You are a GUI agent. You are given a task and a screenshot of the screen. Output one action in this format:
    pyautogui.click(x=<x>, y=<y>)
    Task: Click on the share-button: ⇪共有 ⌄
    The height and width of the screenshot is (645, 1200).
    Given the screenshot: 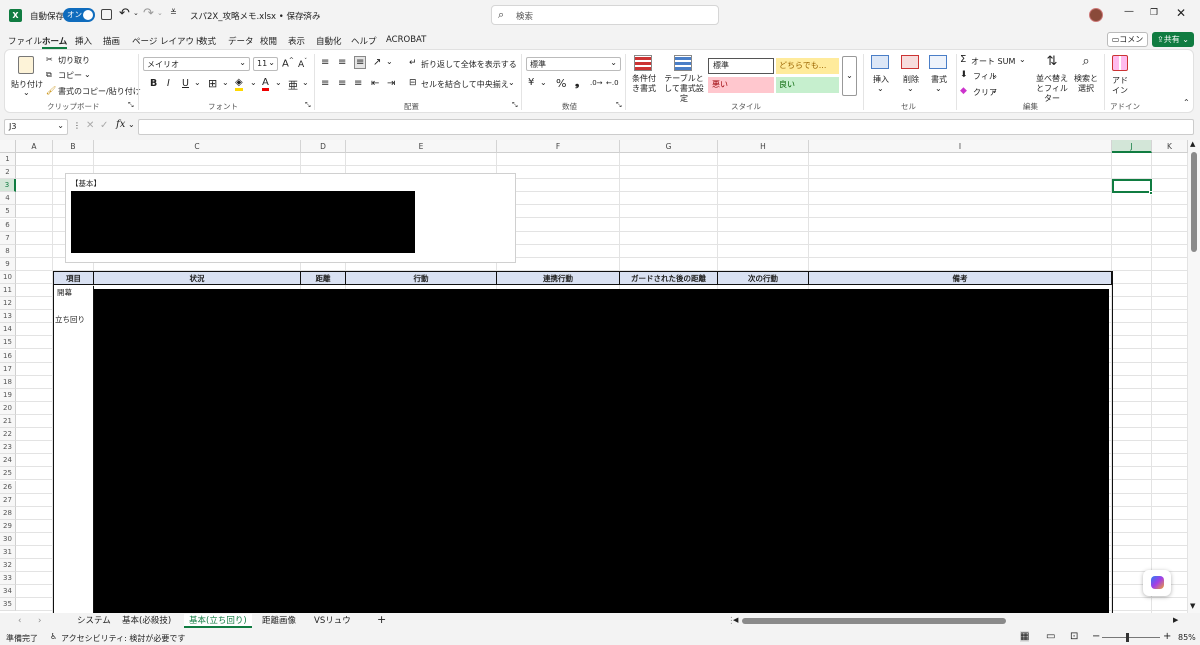 What is the action you would take?
    pyautogui.click(x=1173, y=39)
    